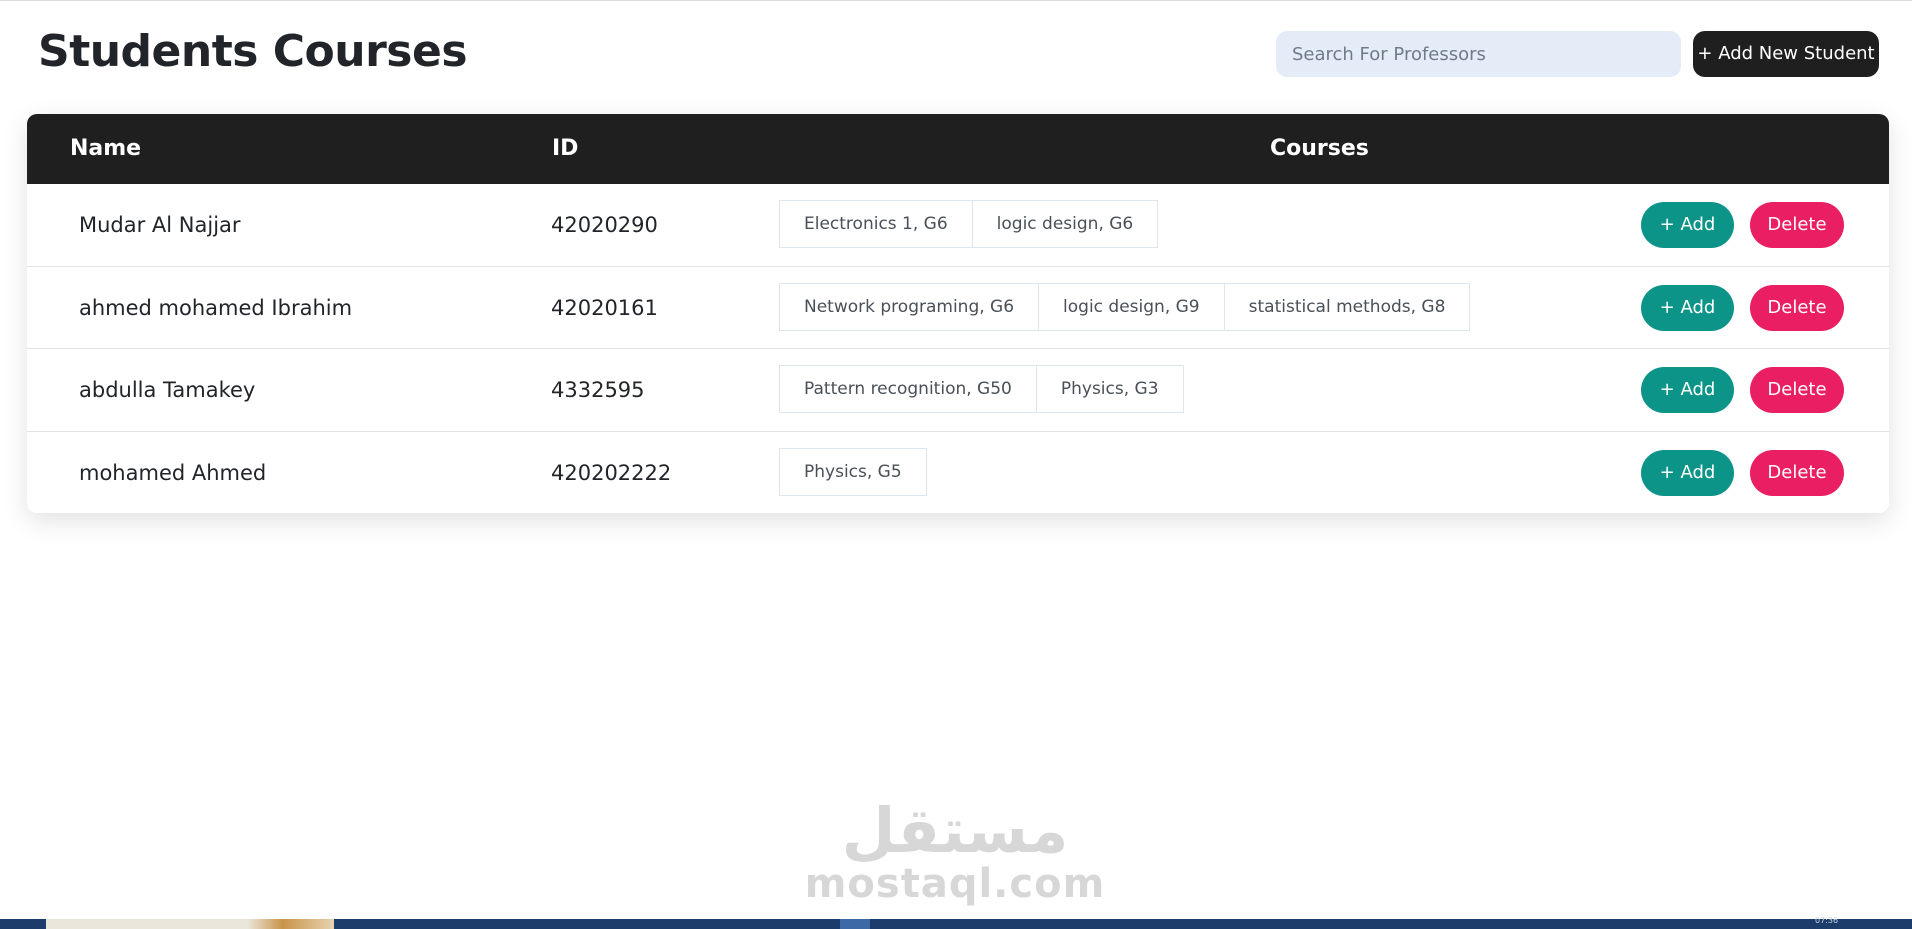 The width and height of the screenshot is (1912, 929). Describe the element at coordinates (1065, 224) in the screenshot. I see `course-chip: logic design, G6` at that location.